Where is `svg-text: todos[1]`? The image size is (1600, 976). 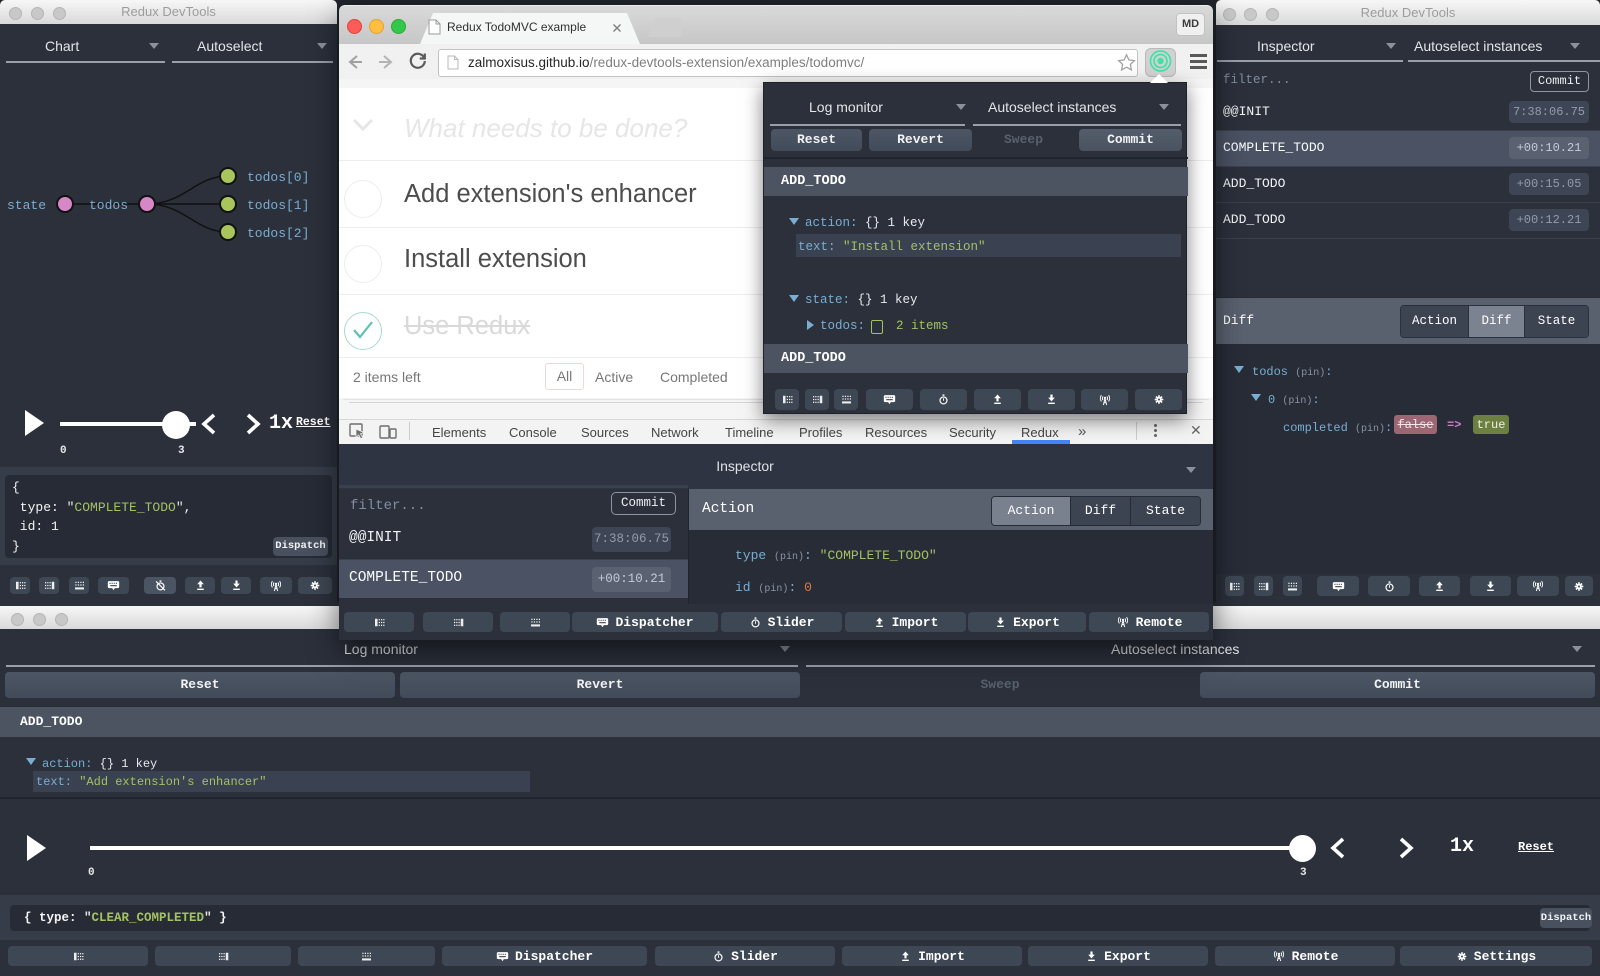 svg-text: todos[1] is located at coordinates (278, 205).